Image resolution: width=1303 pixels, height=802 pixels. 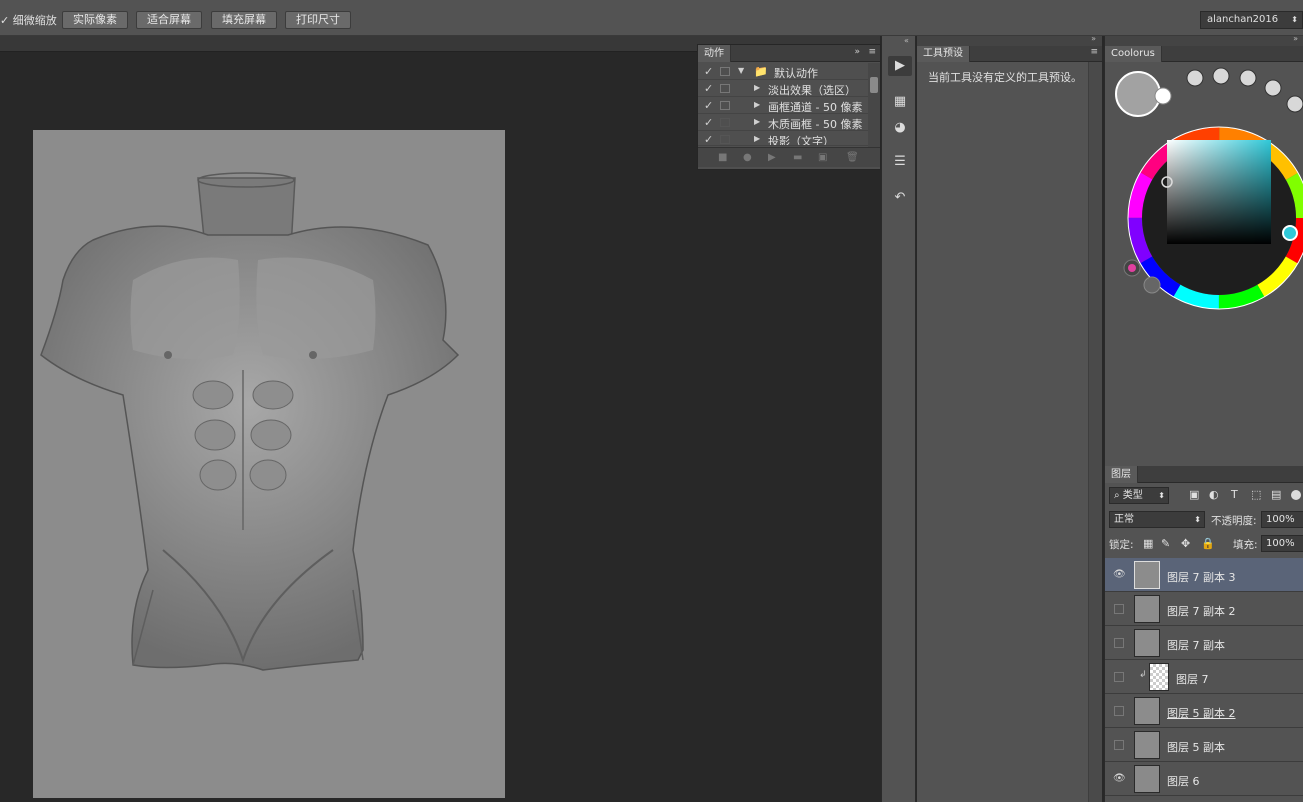 I want to click on type-filter-icon: T, so click(x=1234, y=494).